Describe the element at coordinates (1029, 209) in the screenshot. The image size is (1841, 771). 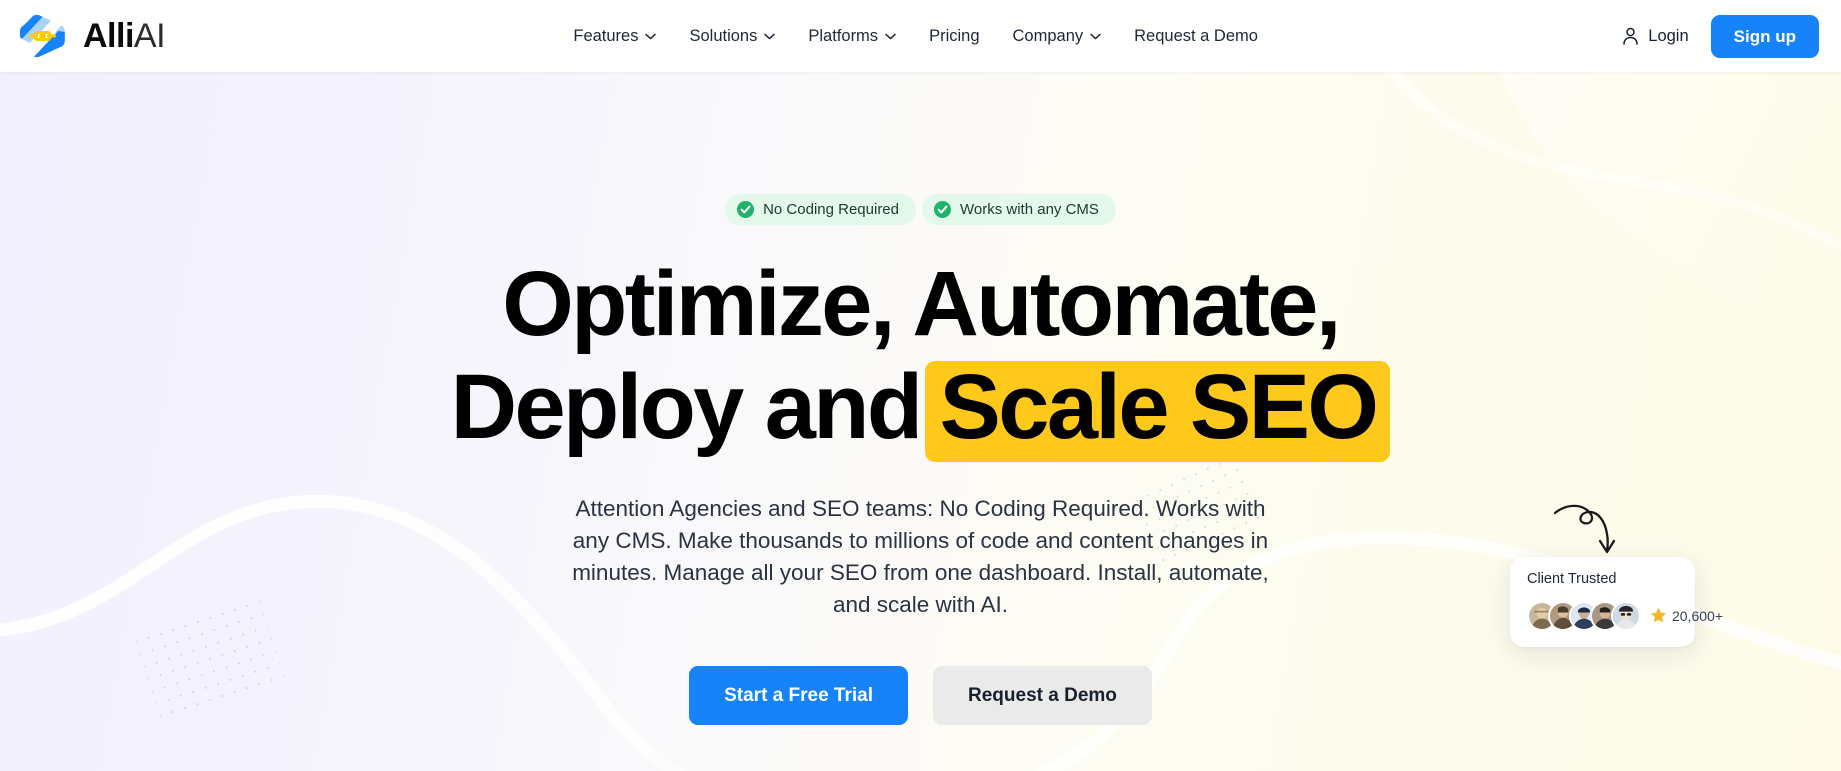
I see `badge-label: Works with any CMS` at that location.